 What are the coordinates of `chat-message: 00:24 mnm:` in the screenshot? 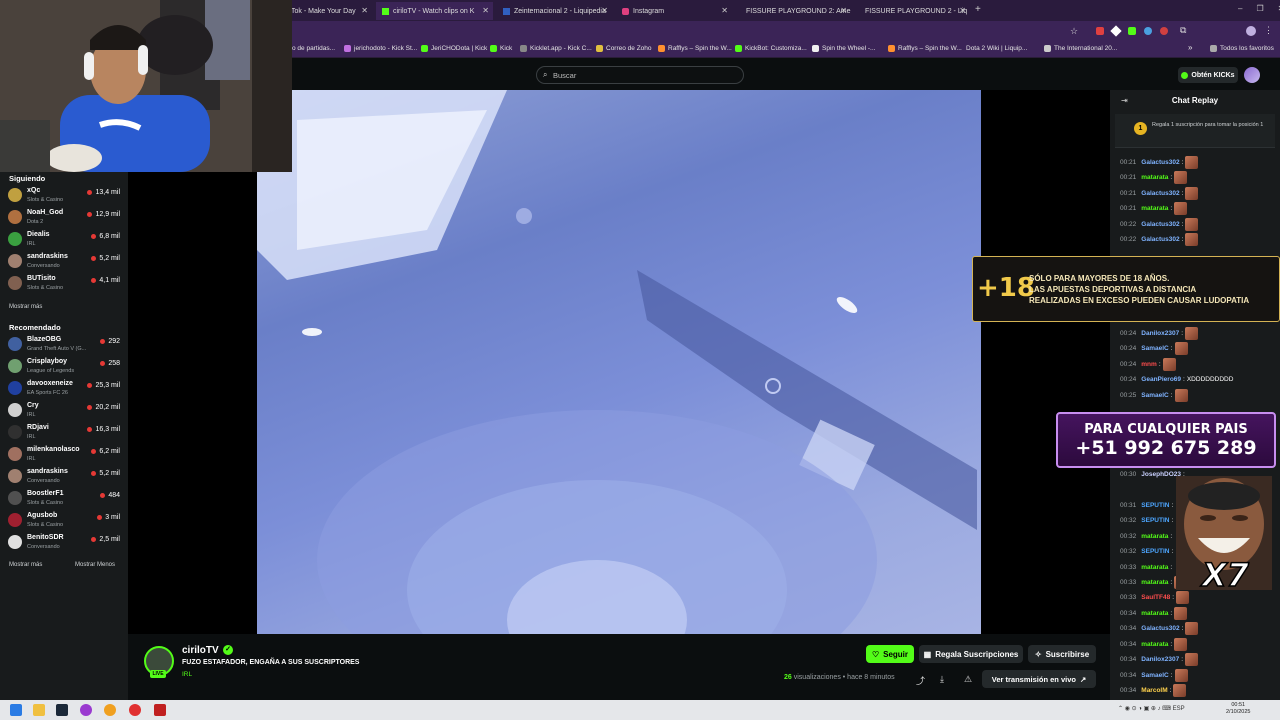 It's located at (1148, 364).